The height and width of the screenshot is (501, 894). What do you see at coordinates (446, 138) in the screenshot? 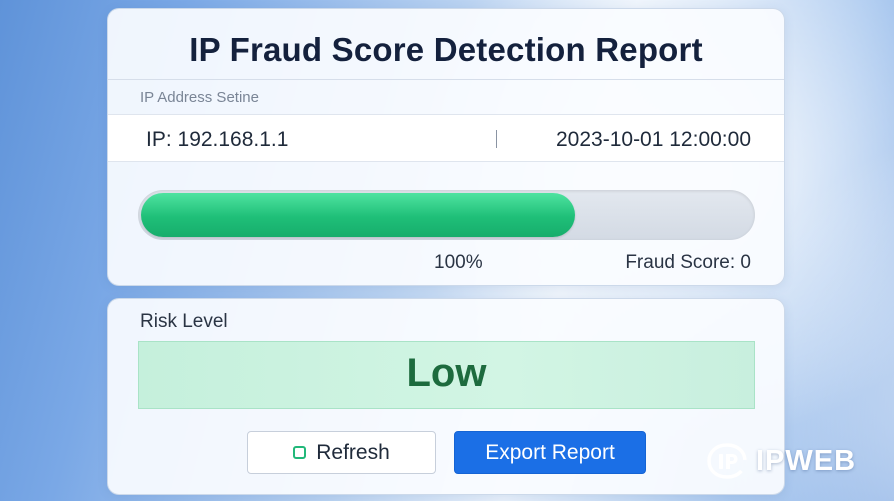
I see `ip-info-row: IP: 192.168.1.1 2023-10-01 12:00:00` at bounding box center [446, 138].